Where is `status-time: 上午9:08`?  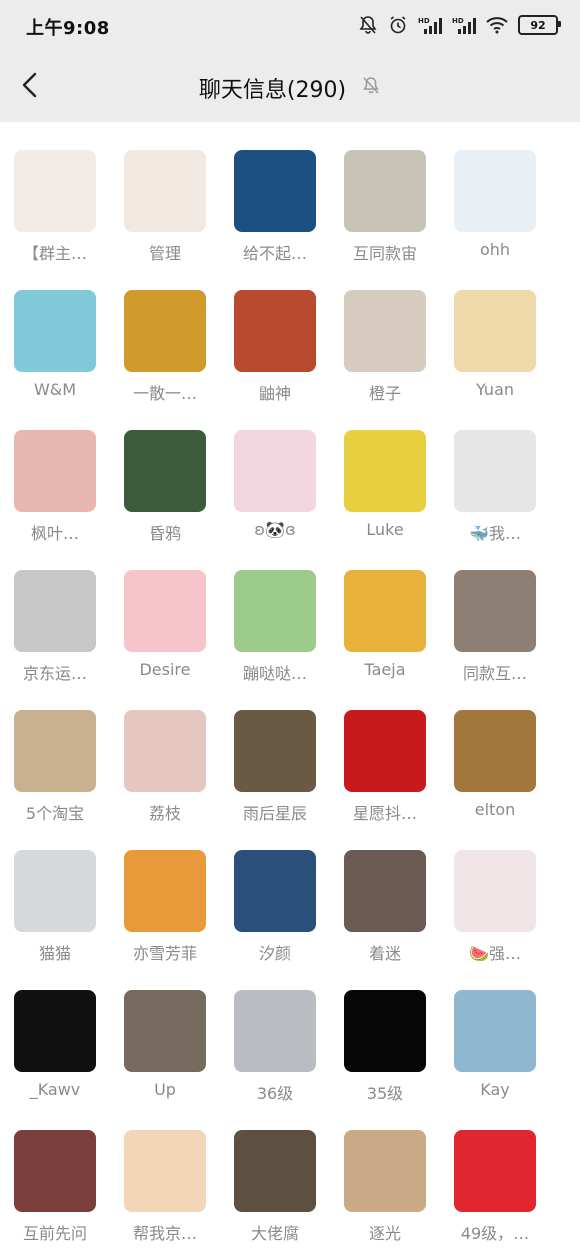
status-time: 上午9:08 is located at coordinates (68, 28).